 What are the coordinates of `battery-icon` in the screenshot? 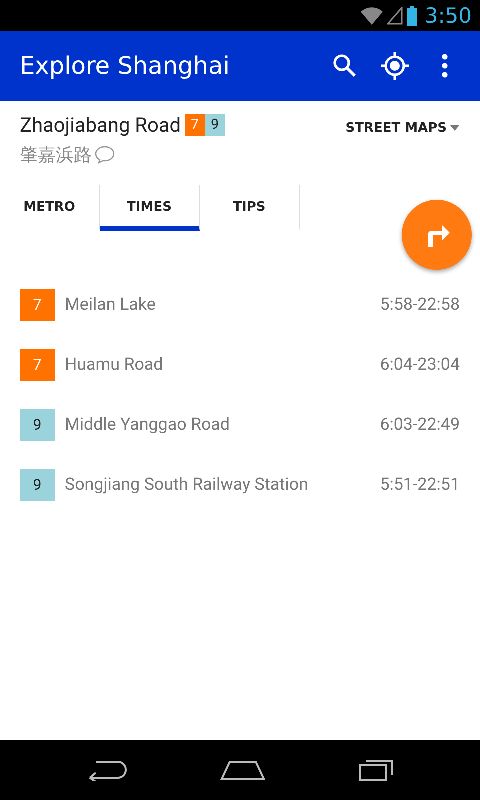 It's located at (411, 16).